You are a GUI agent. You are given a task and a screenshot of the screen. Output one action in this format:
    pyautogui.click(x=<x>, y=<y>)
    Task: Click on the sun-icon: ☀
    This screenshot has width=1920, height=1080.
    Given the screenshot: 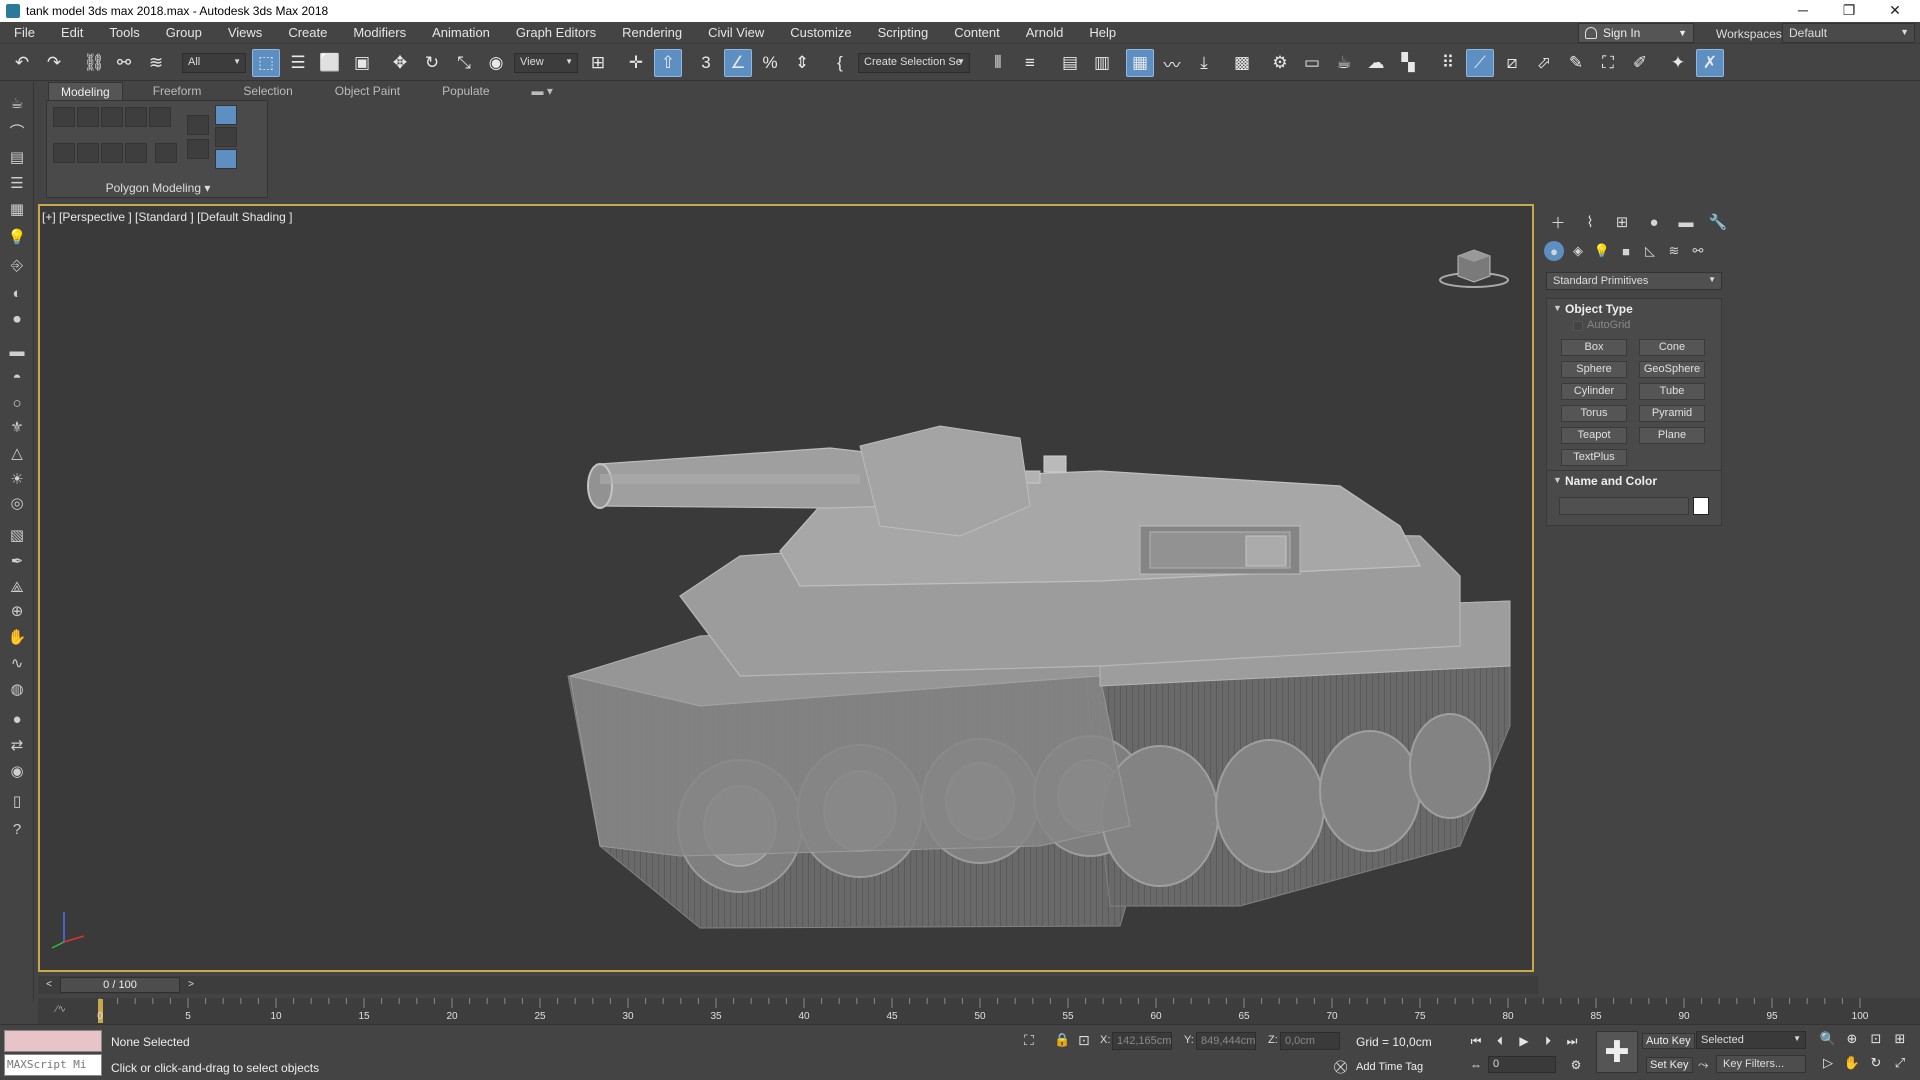 What is the action you would take?
    pyautogui.click(x=17, y=479)
    